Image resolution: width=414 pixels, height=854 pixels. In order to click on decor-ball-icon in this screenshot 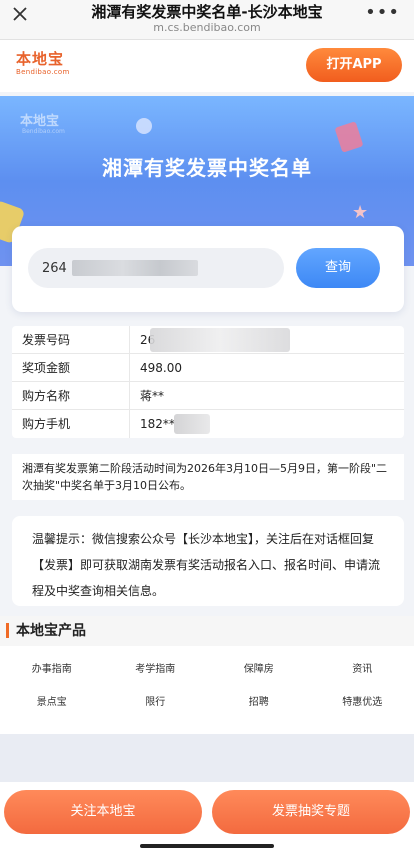, I will do `click(144, 126)`.